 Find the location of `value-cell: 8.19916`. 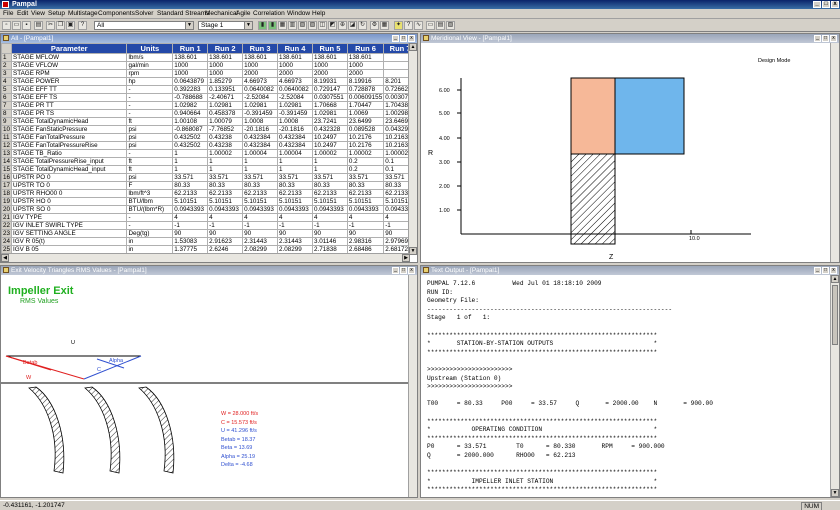

value-cell: 8.19916 is located at coordinates (365, 81).